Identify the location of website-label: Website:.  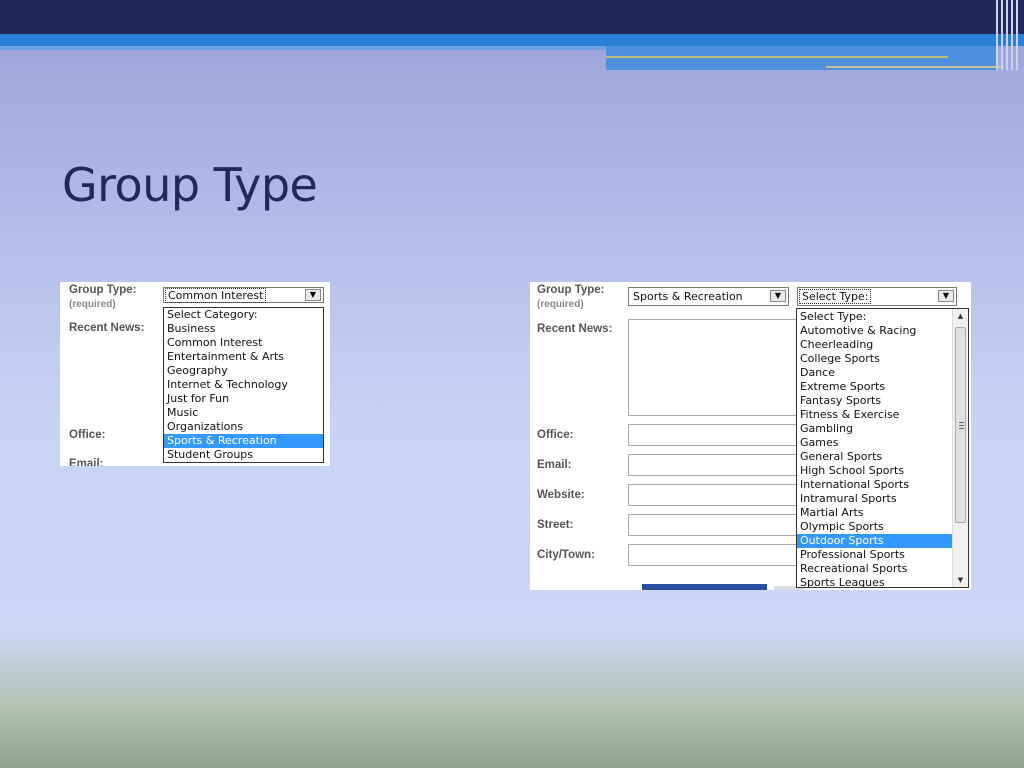
(561, 495).